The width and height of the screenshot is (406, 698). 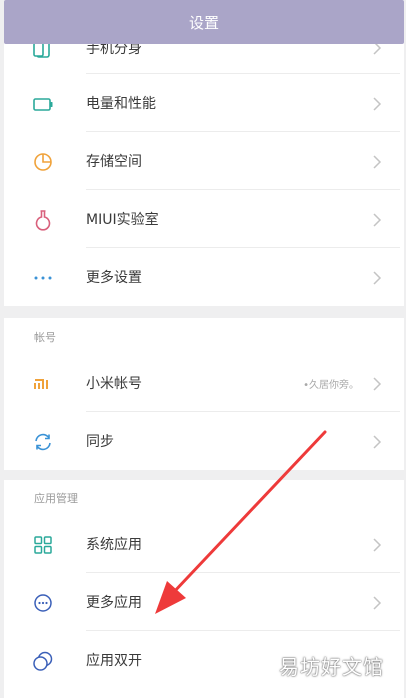 What do you see at coordinates (114, 278) in the screenshot?
I see `settings-item-label: 更多设置` at bounding box center [114, 278].